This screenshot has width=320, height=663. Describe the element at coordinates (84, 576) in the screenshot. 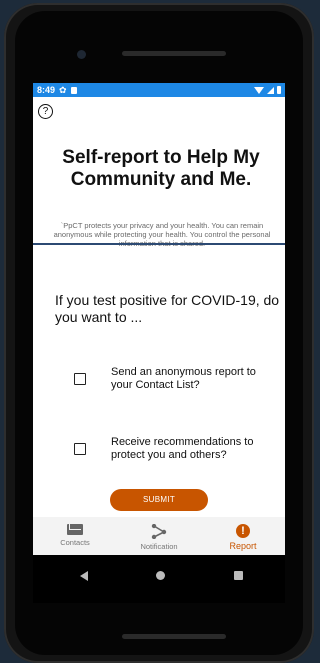

I see `back-icon` at that location.